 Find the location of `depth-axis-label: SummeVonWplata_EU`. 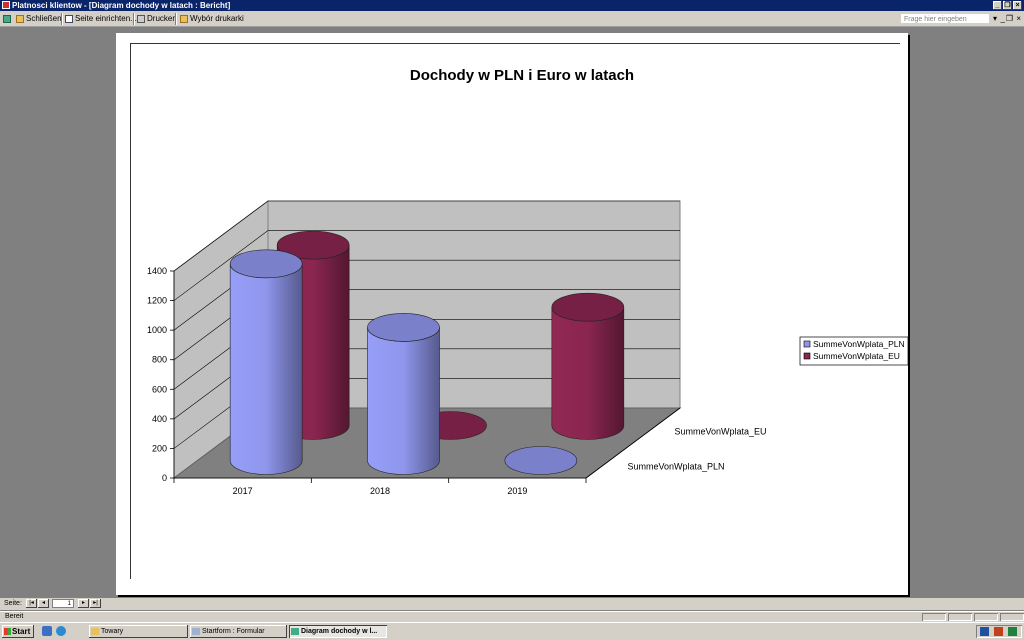

depth-axis-label: SummeVonWplata_EU is located at coordinates (721, 432).